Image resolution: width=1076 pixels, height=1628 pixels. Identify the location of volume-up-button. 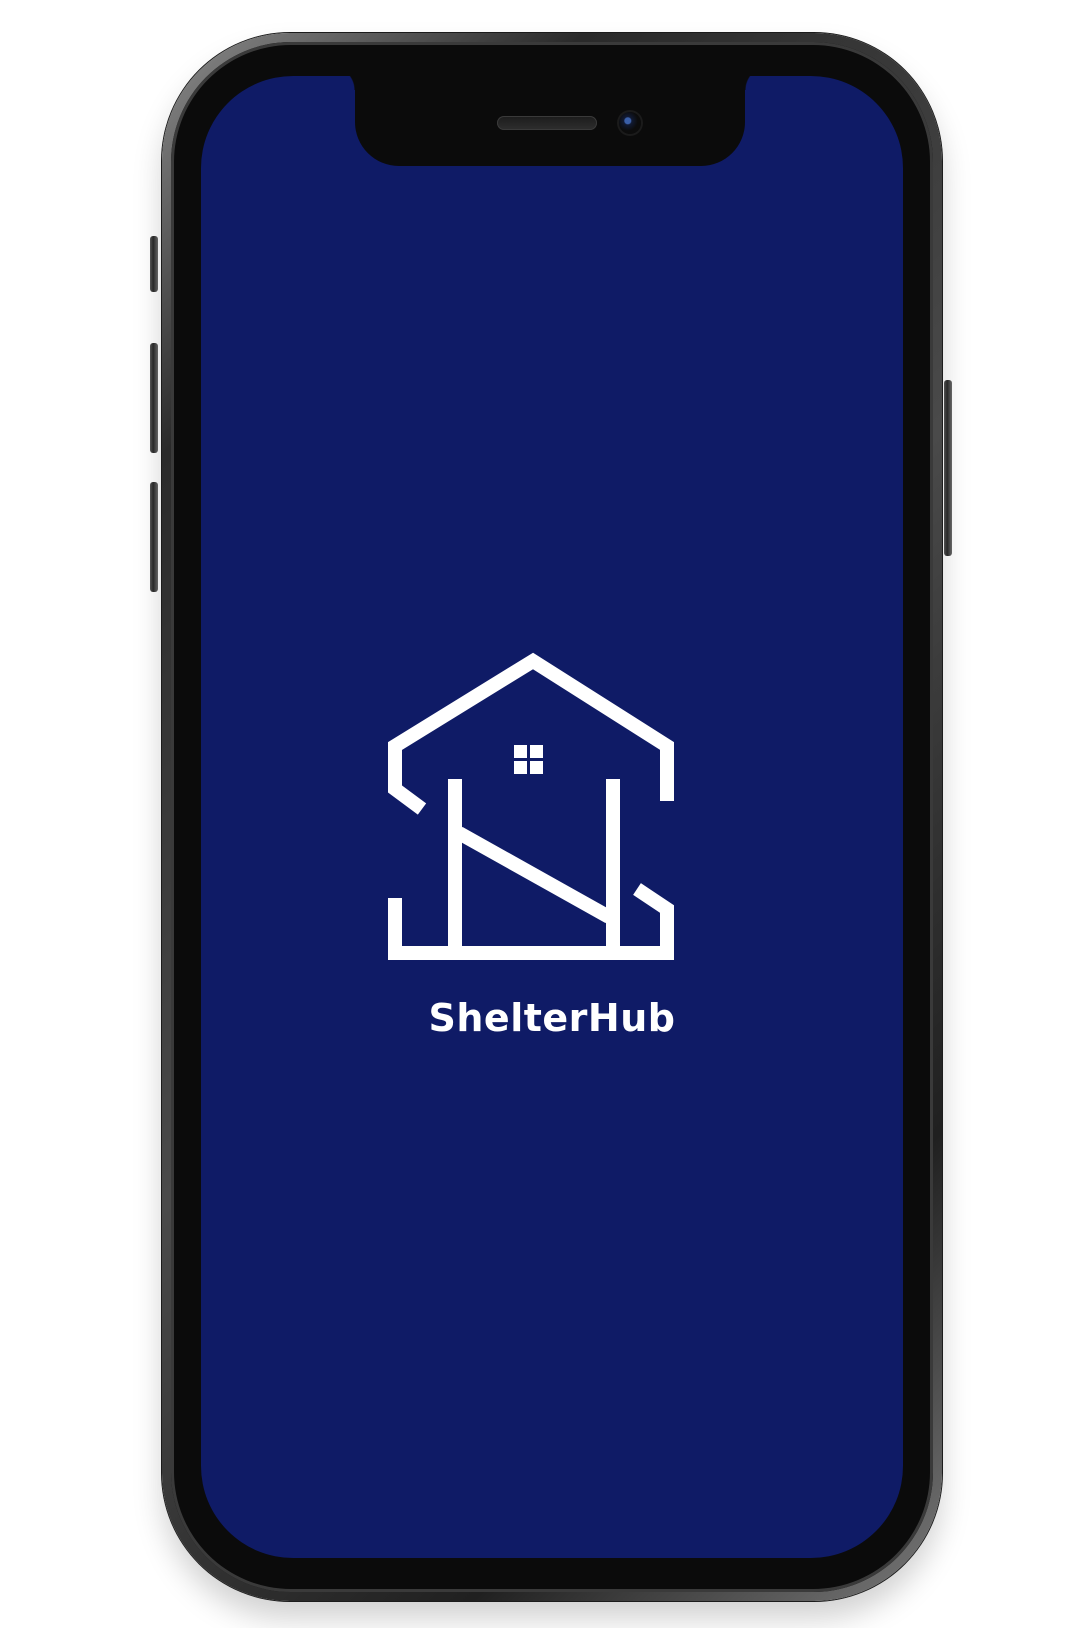
(154, 398).